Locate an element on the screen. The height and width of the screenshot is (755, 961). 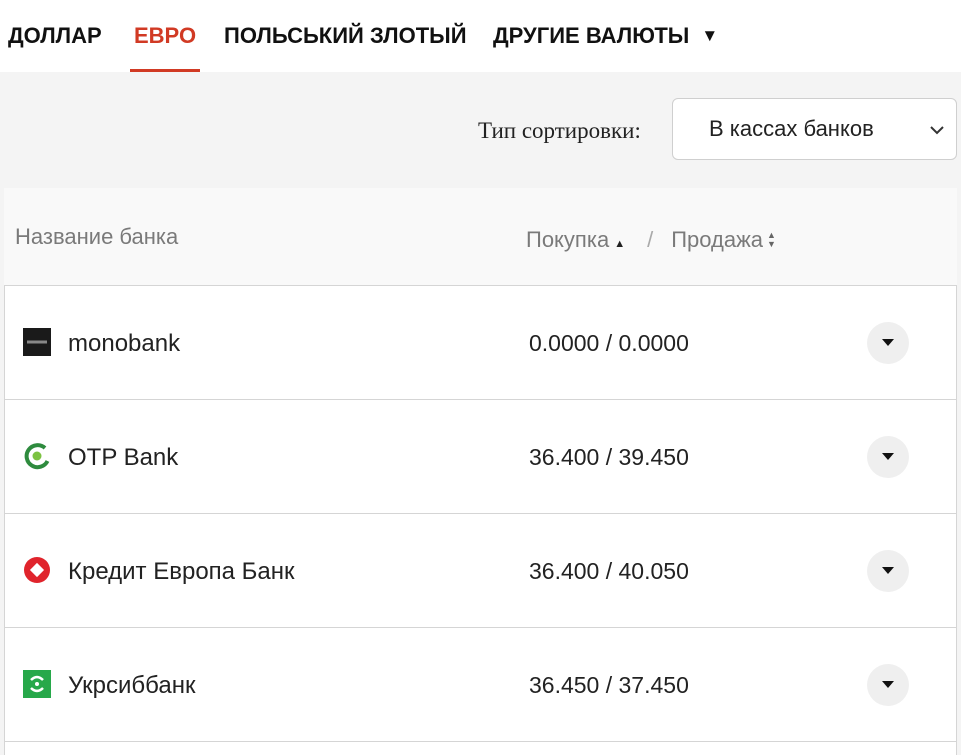
tab-other-currencies: ДРУГИЕ ВАЛЮТЫ ▼ is located at coordinates (605, 36).